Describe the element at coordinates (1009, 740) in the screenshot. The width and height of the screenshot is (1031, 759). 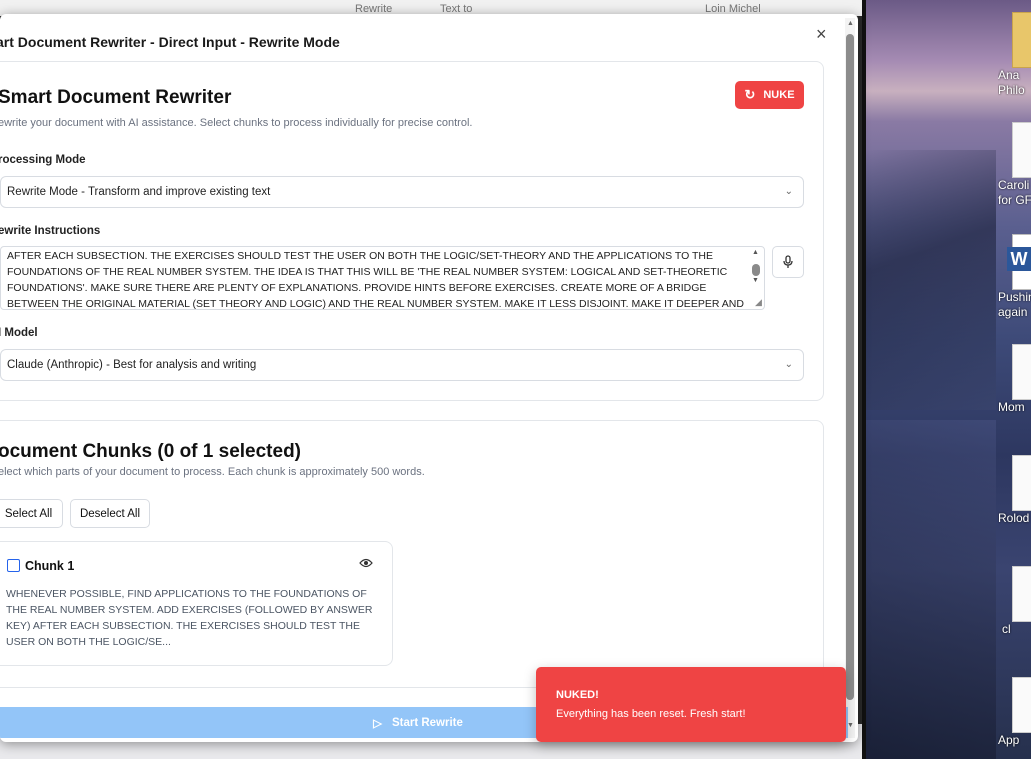
I see `desktop-icon-label: App` at that location.